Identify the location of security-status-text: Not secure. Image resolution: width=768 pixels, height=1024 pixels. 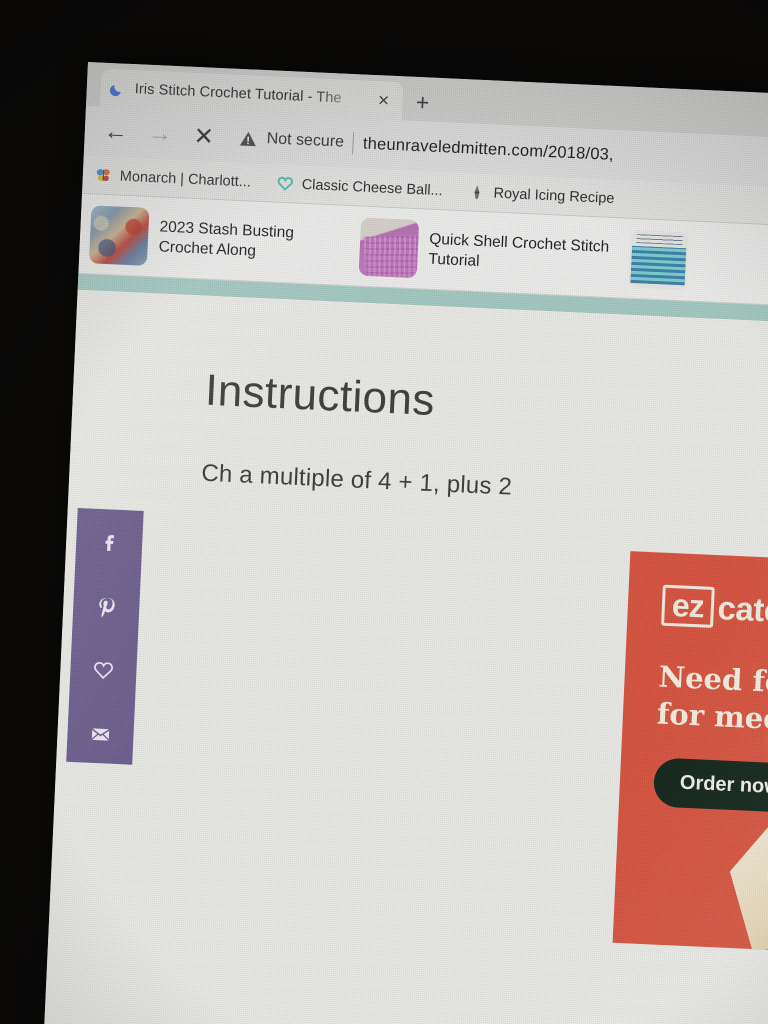
(305, 140).